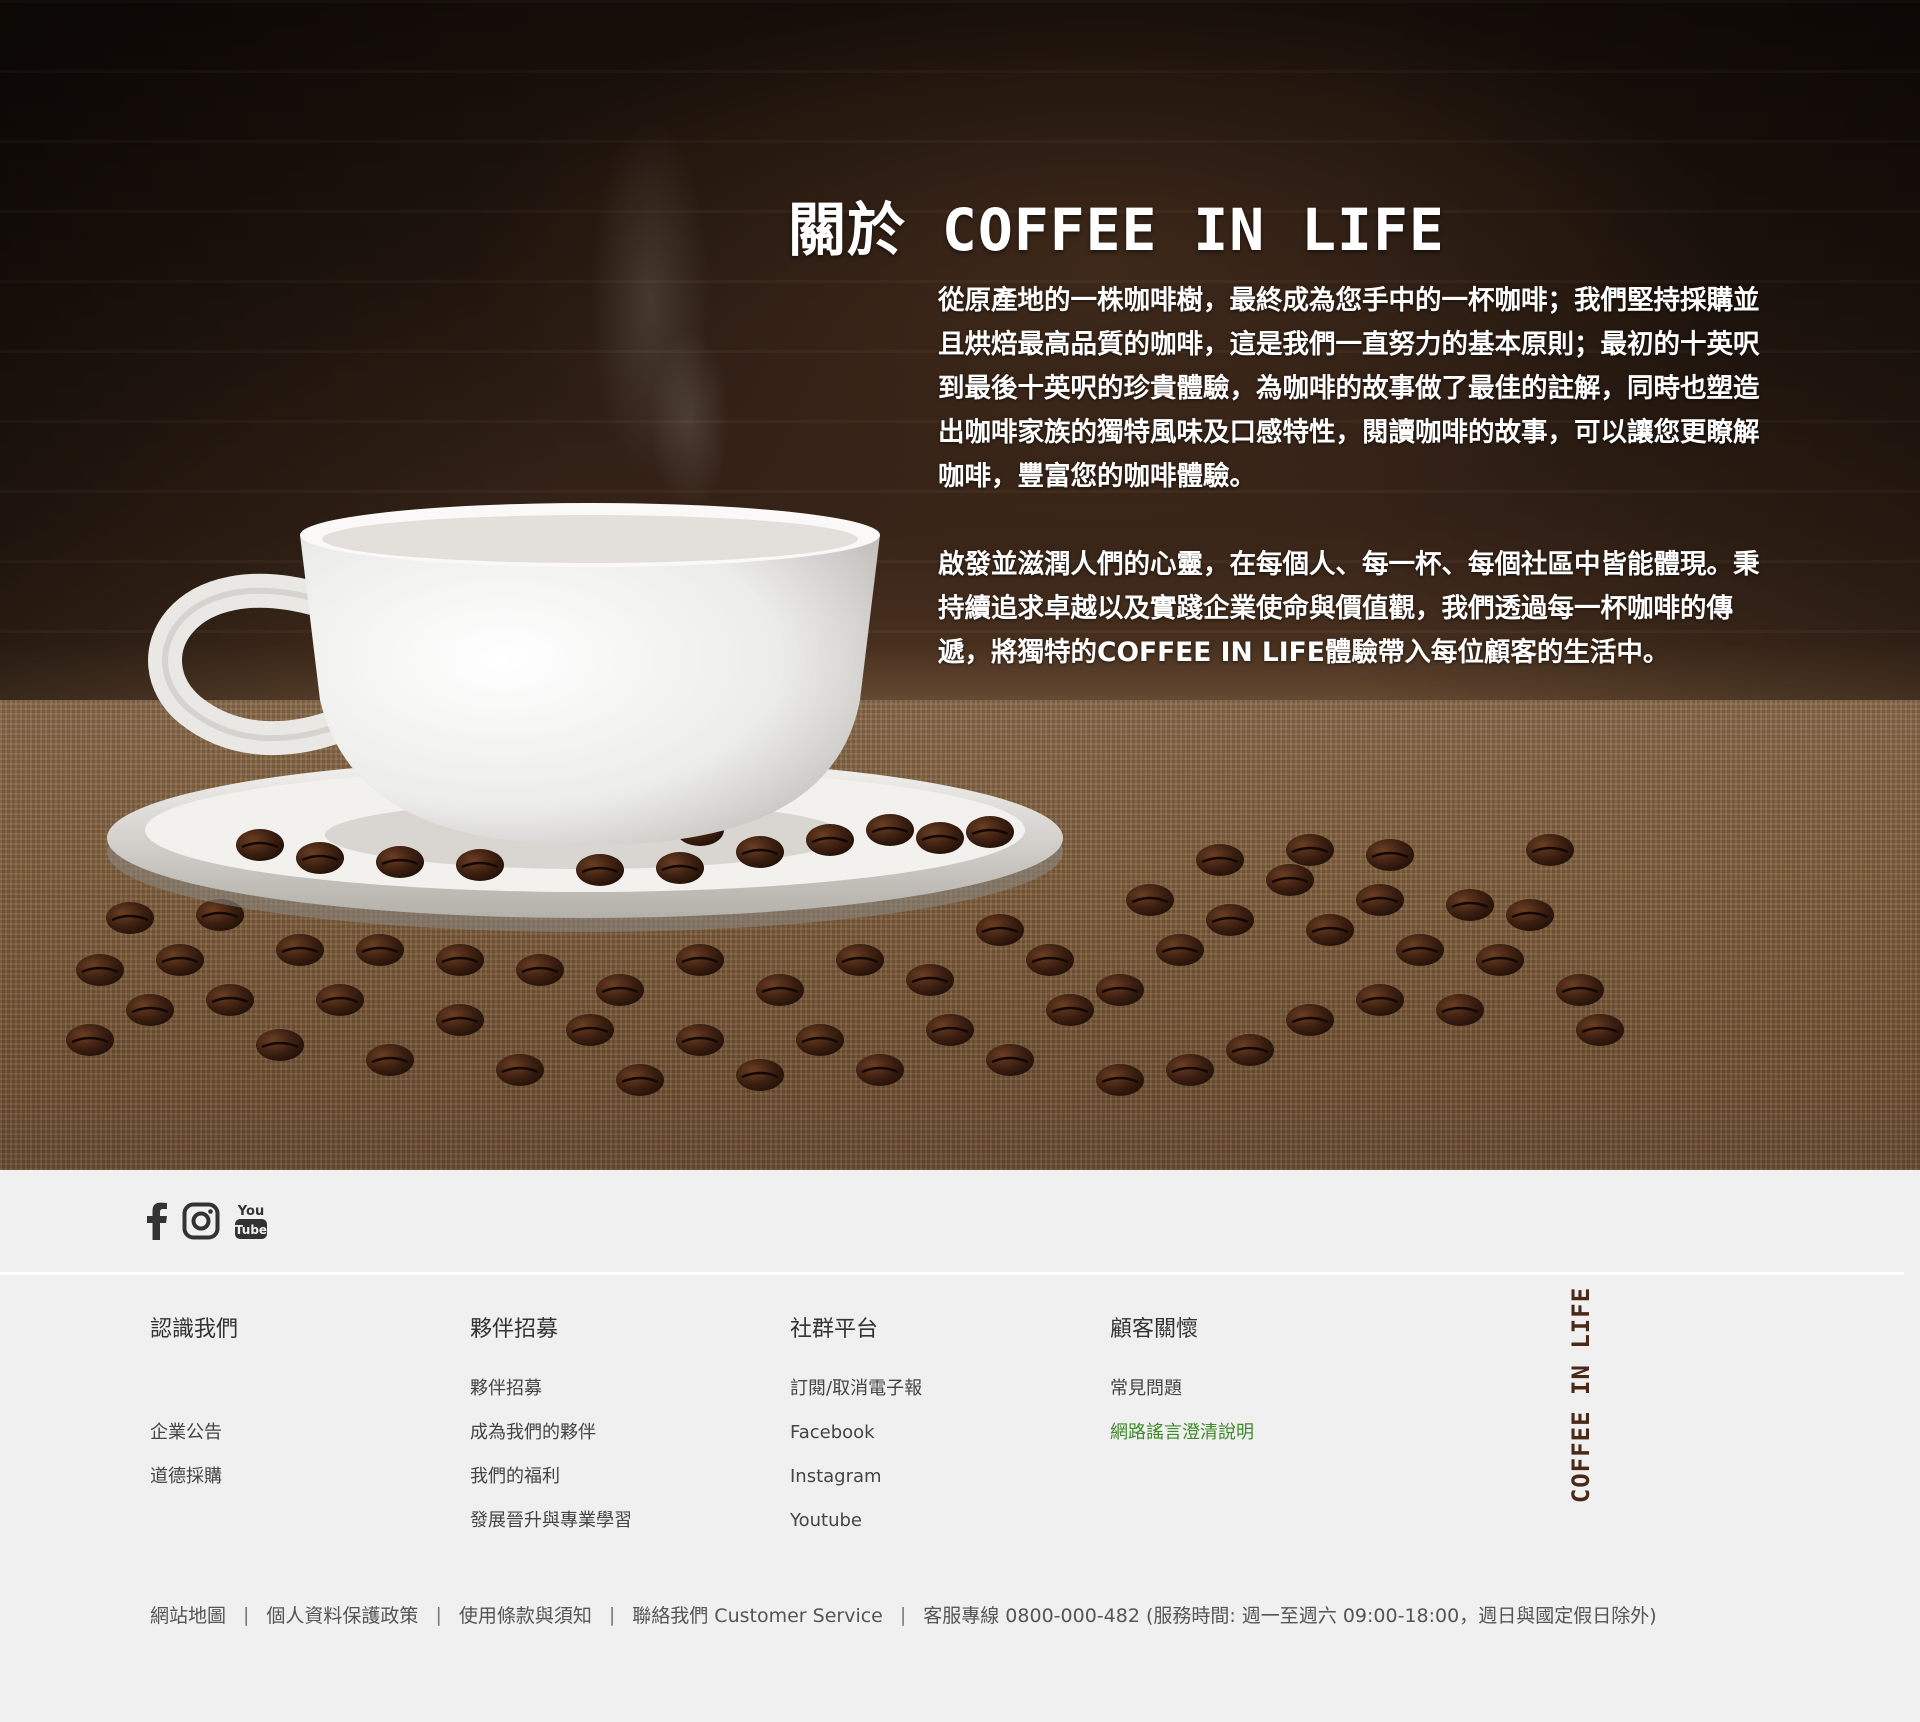  I want to click on social-bar: You Tube, so click(960, 1221).